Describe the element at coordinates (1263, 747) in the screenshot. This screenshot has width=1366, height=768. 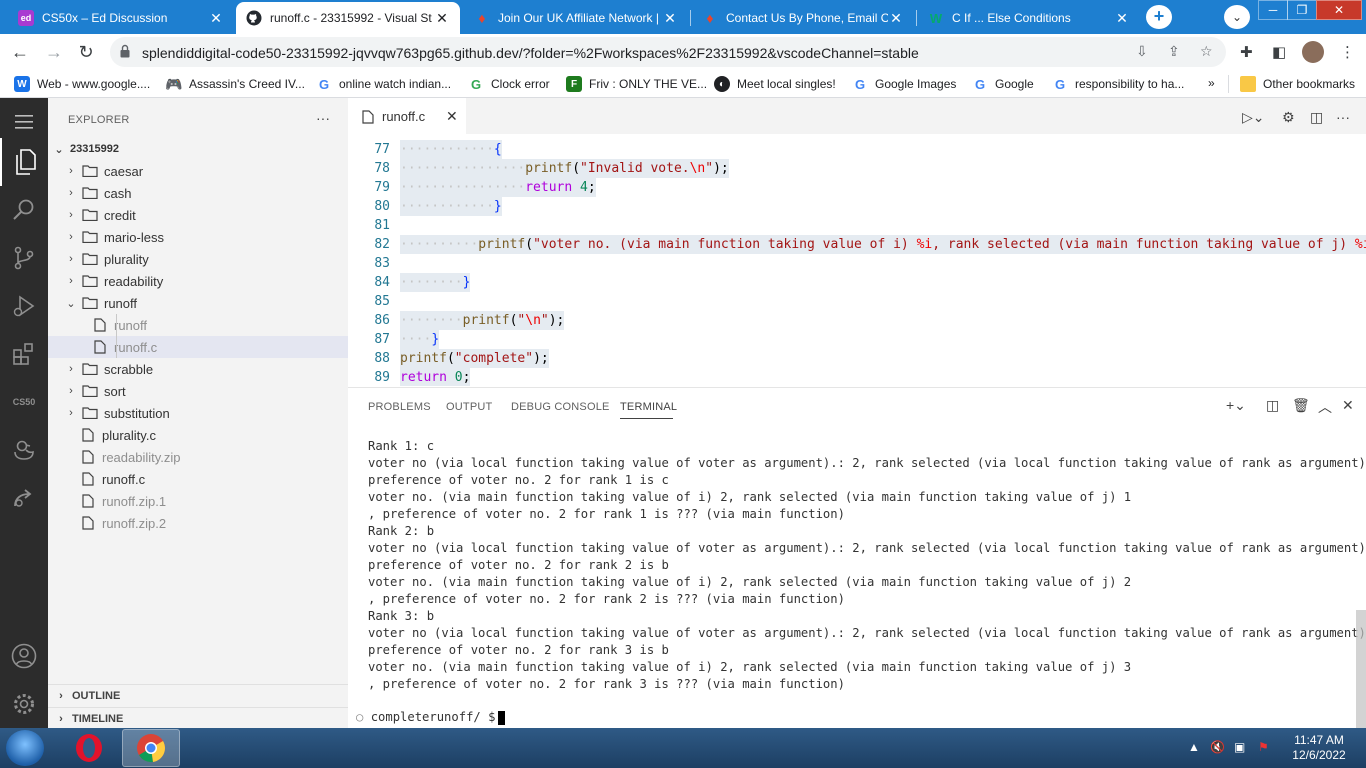
I see `power-warning-icon: ⚑` at that location.